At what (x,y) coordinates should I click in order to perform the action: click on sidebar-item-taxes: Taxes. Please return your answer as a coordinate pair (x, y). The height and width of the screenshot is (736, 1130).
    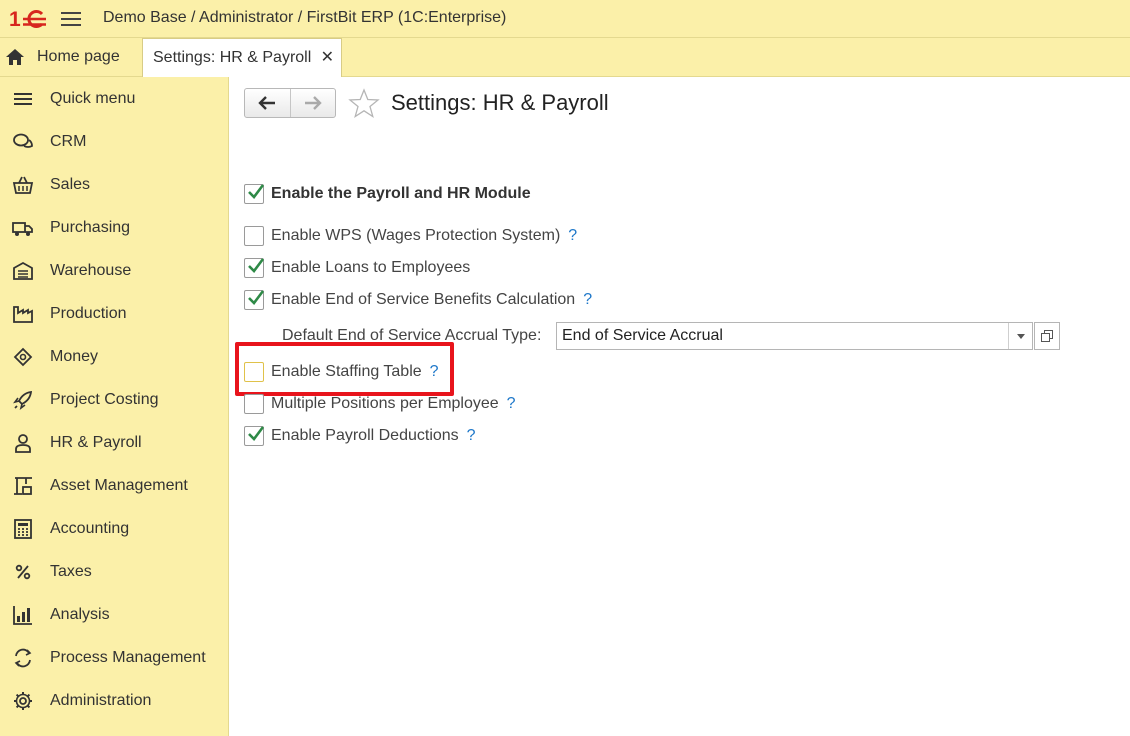
    Looking at the image, I should click on (114, 571).